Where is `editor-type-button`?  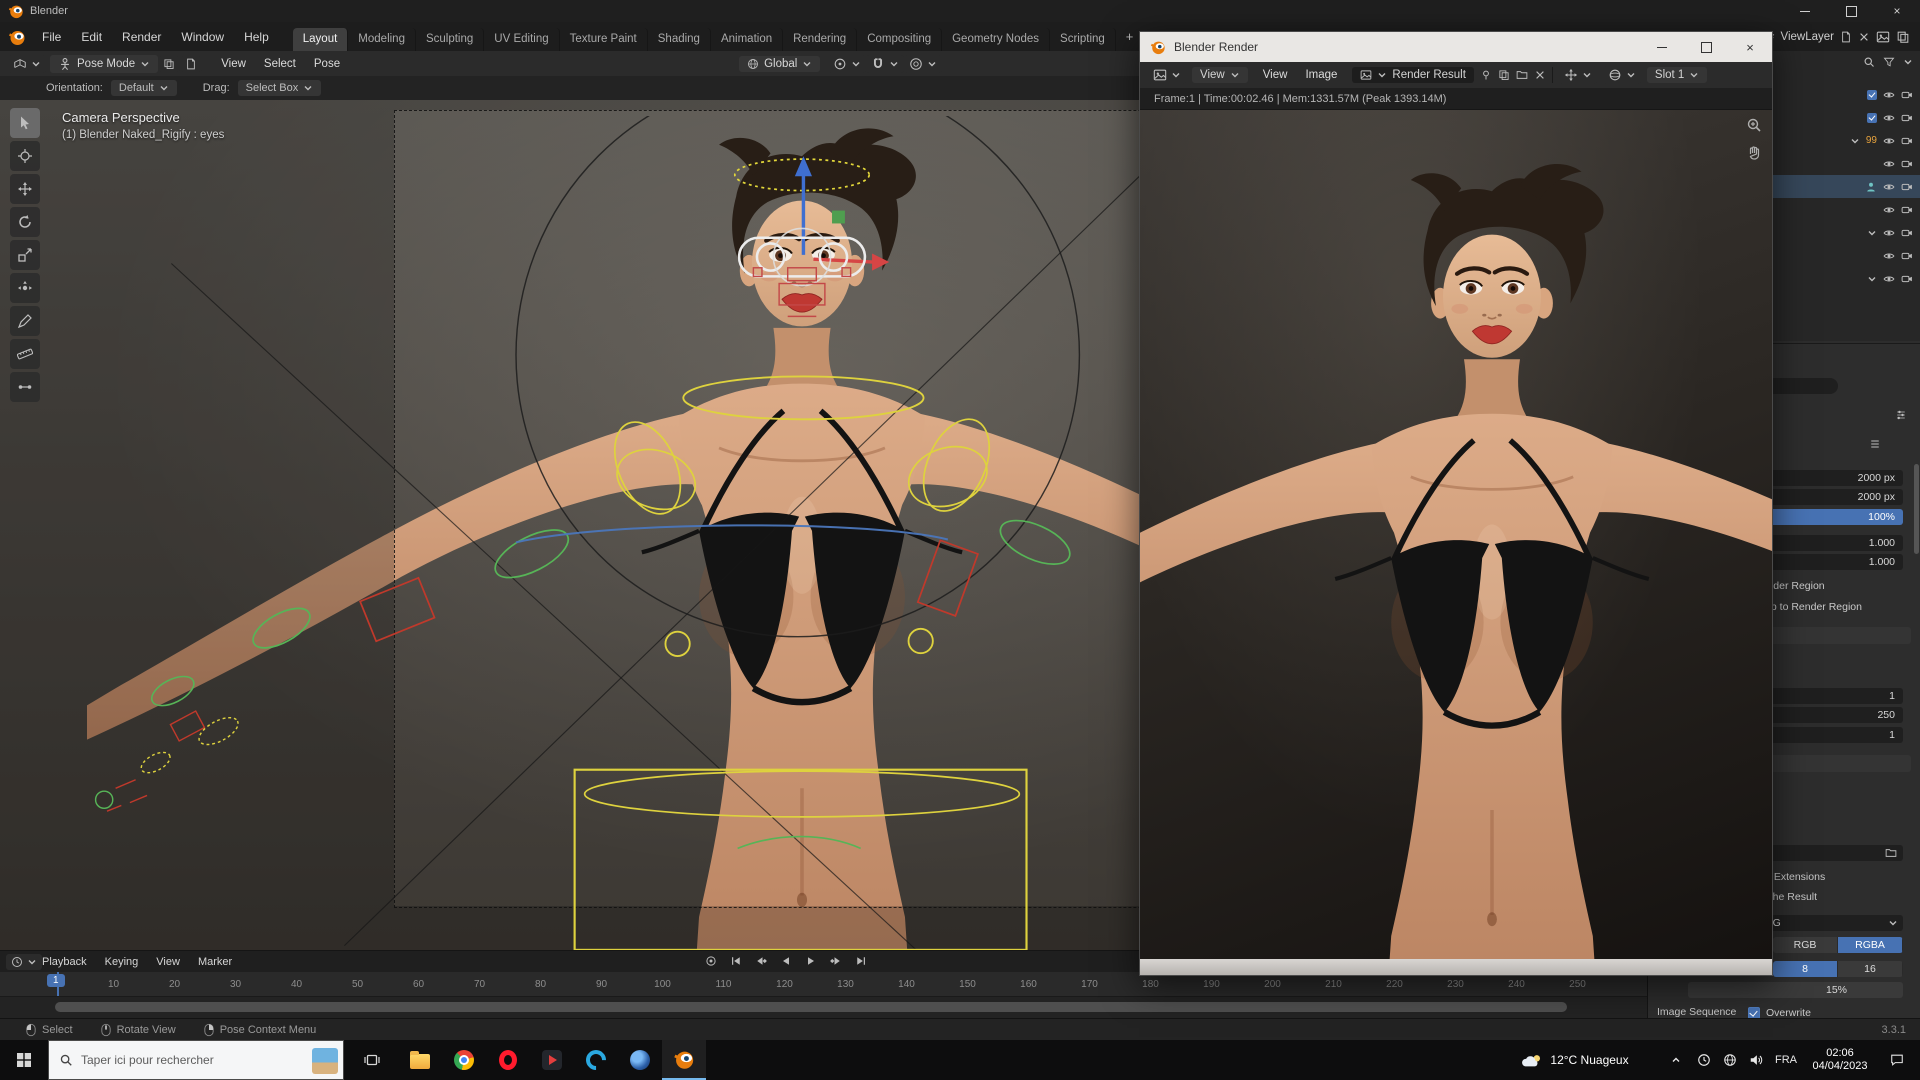 editor-type-button is located at coordinates (27, 63).